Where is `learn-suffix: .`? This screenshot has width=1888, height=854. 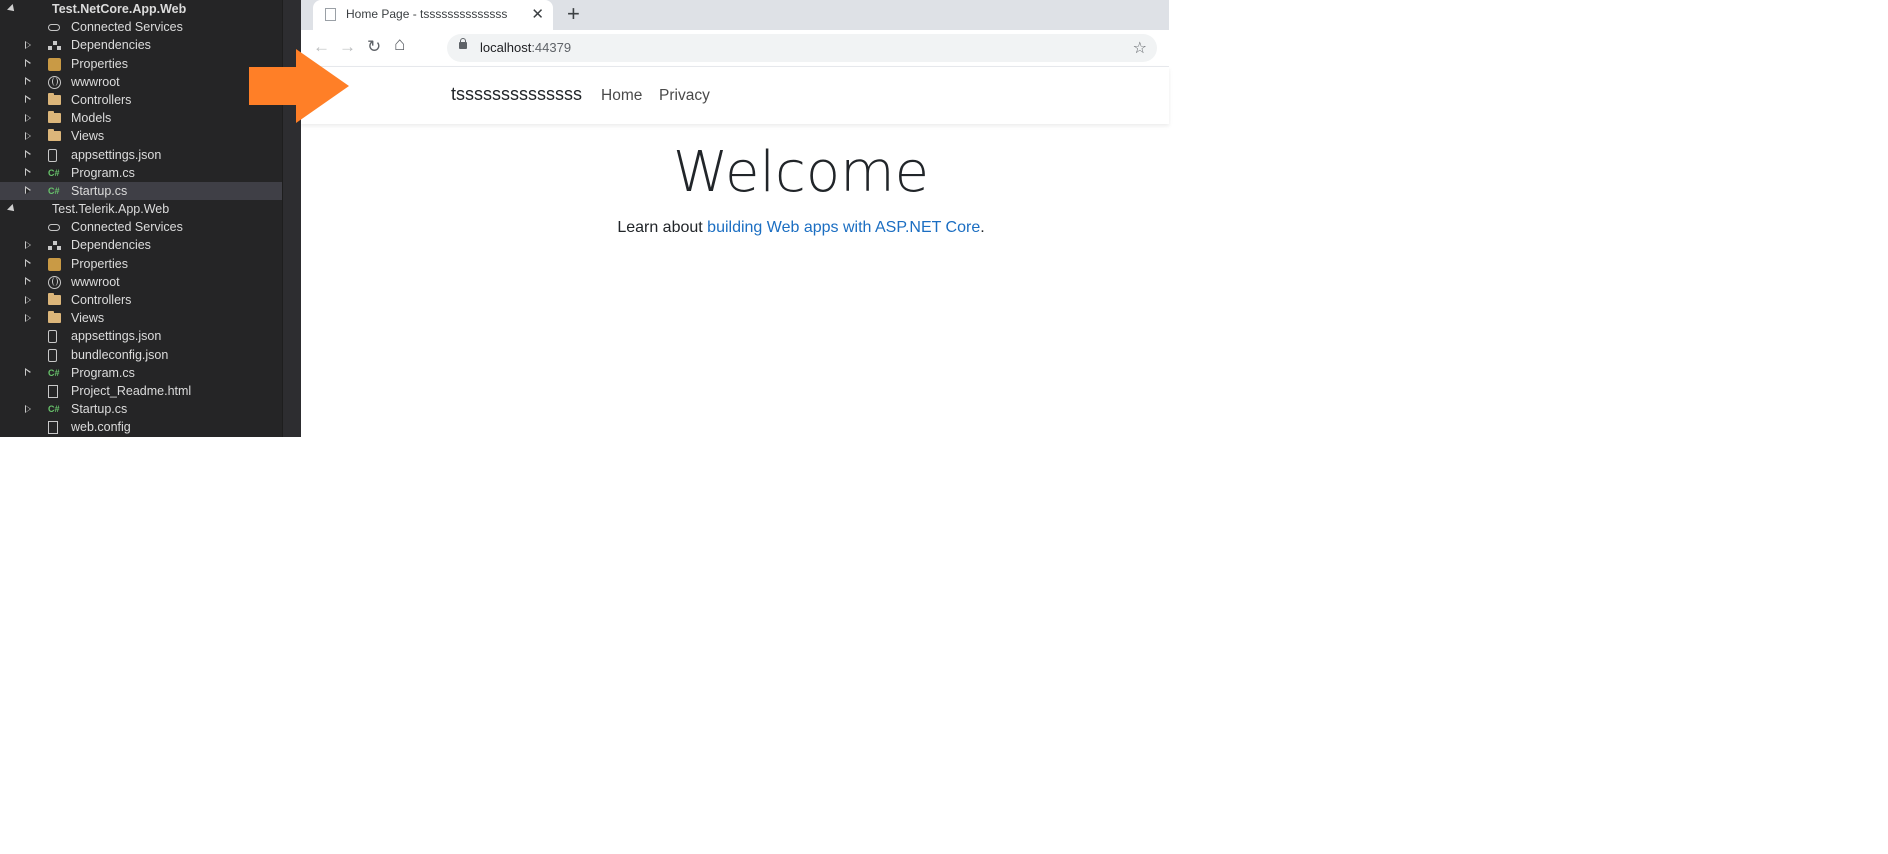 learn-suffix: . is located at coordinates (982, 227).